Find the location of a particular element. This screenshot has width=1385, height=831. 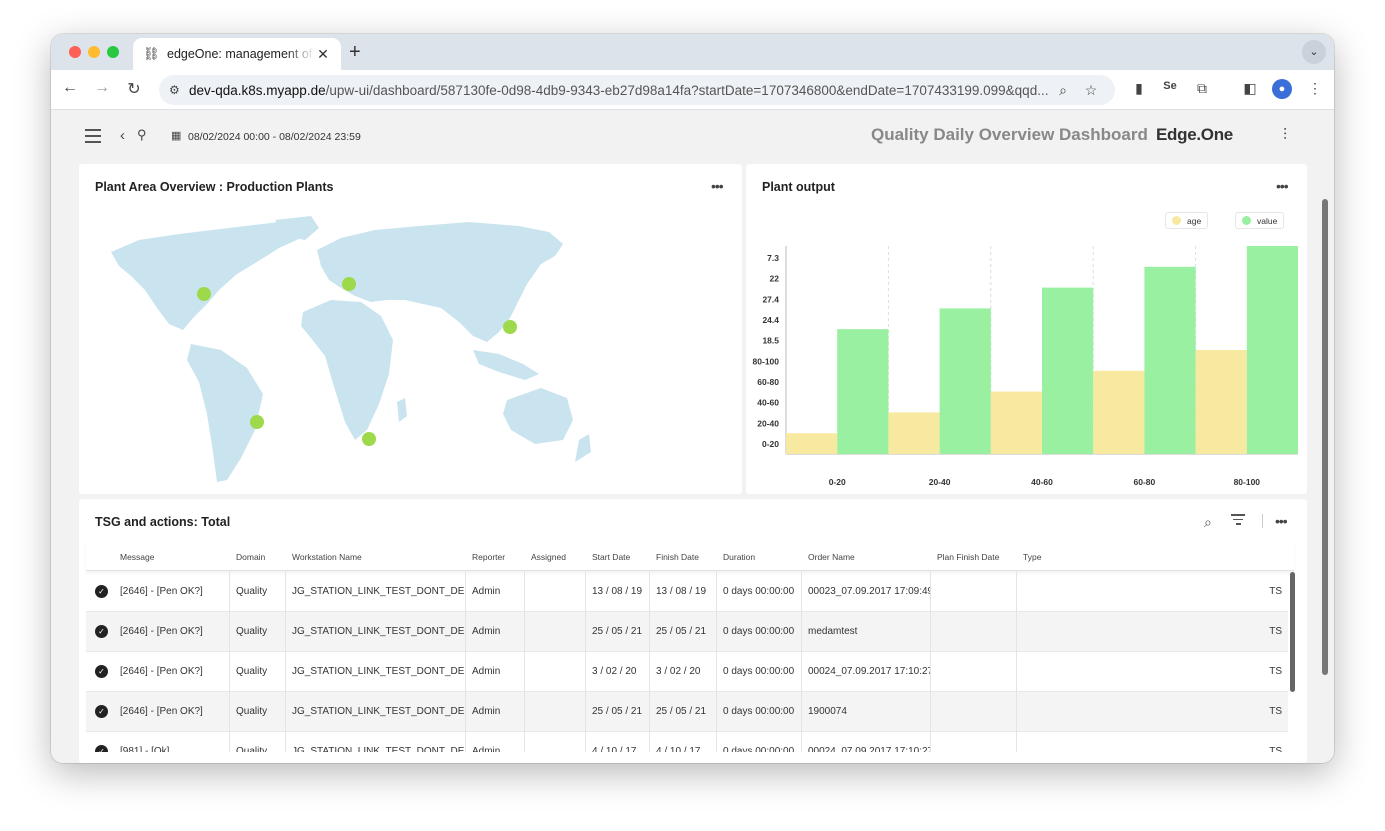

dashboard-title: Quality Daily Overview Dashboard is located at coordinates (1009, 134).